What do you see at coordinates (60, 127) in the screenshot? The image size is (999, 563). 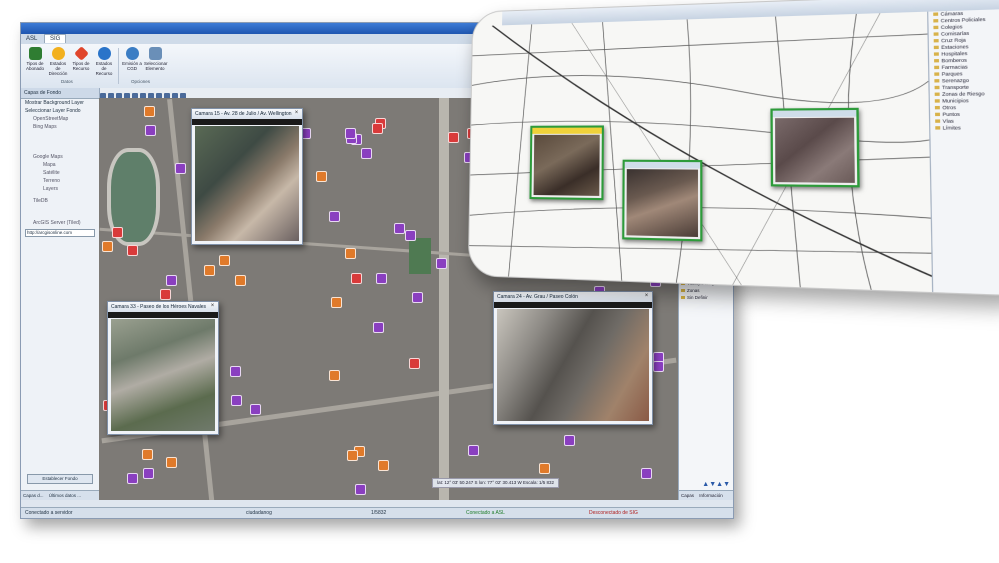 I see `option-bing-maps: Bing Maps` at bounding box center [60, 127].